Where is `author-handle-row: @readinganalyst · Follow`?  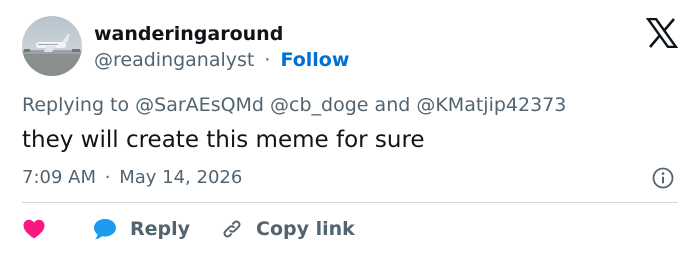
author-handle-row: @readinganalyst · Follow is located at coordinates (221, 60).